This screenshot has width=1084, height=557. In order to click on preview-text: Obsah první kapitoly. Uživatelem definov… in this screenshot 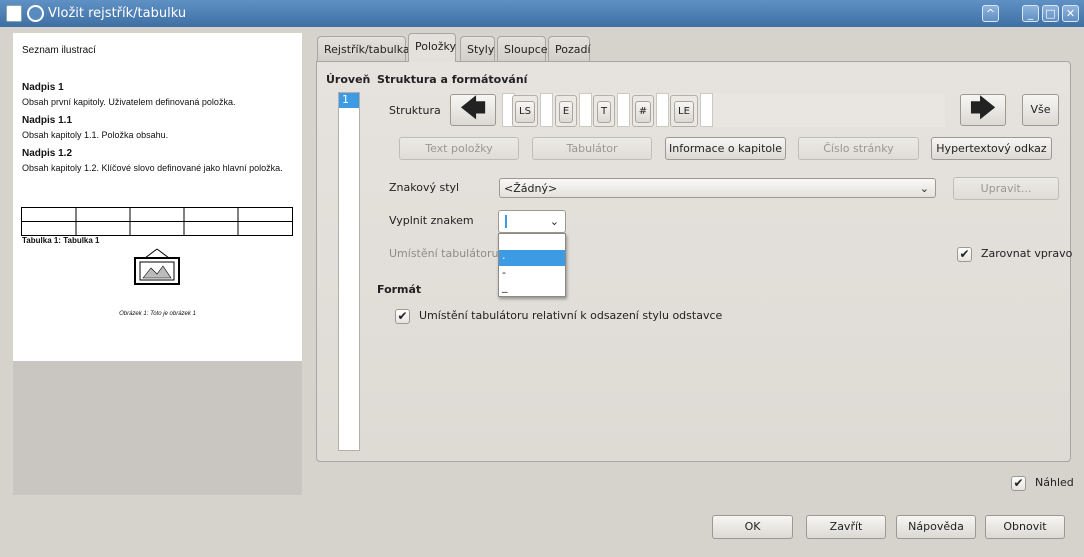, I will do `click(129, 102)`.